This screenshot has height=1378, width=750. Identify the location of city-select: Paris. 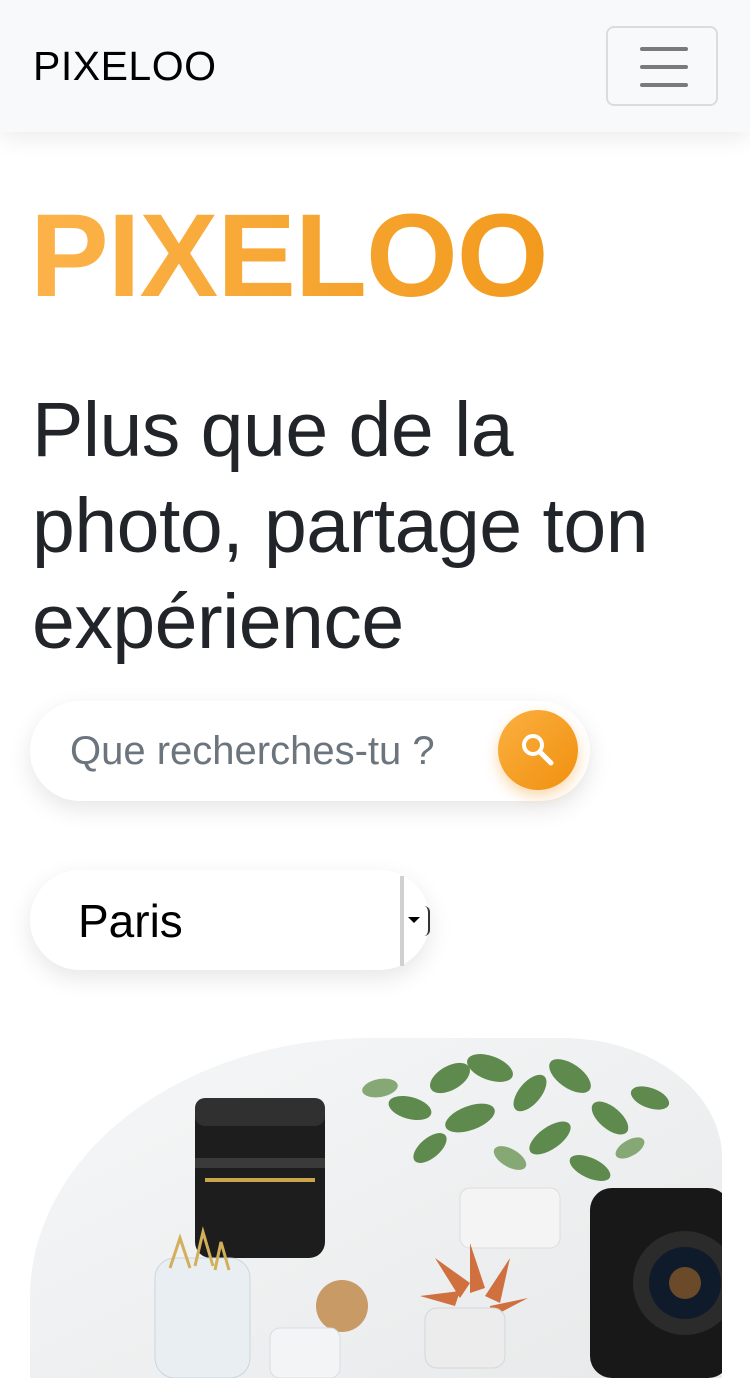
(230, 920).